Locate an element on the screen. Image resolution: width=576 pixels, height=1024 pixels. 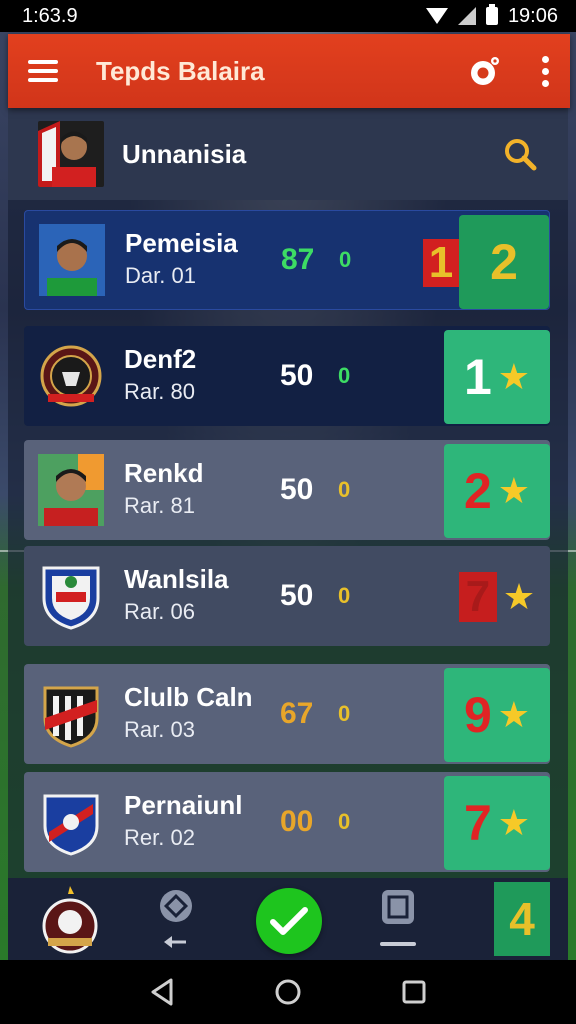
system-back-icon is located at coordinates (162, 992).